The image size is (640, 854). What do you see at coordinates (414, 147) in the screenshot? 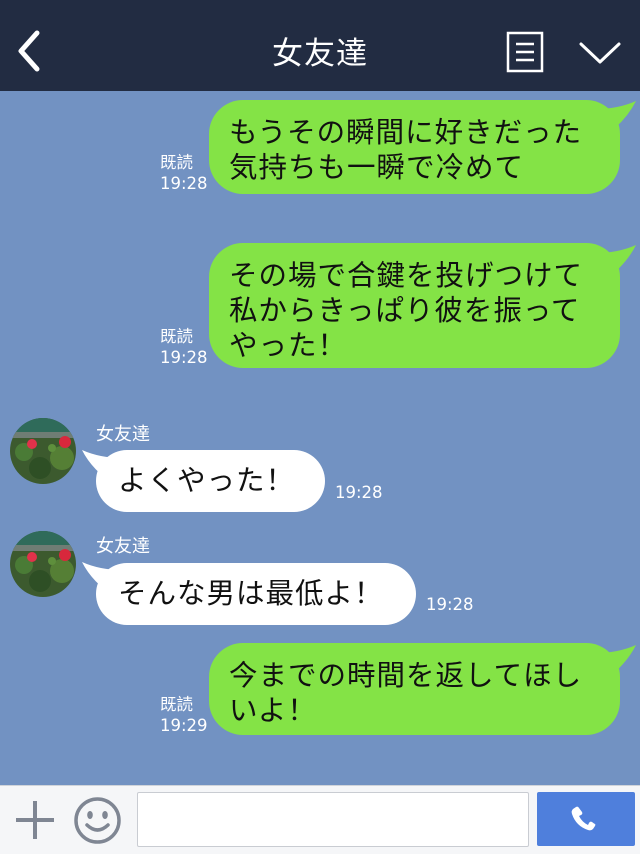
I see `message-bubble: もうその瞬間に好きだった 気持ちも一瞬で冷めて` at bounding box center [414, 147].